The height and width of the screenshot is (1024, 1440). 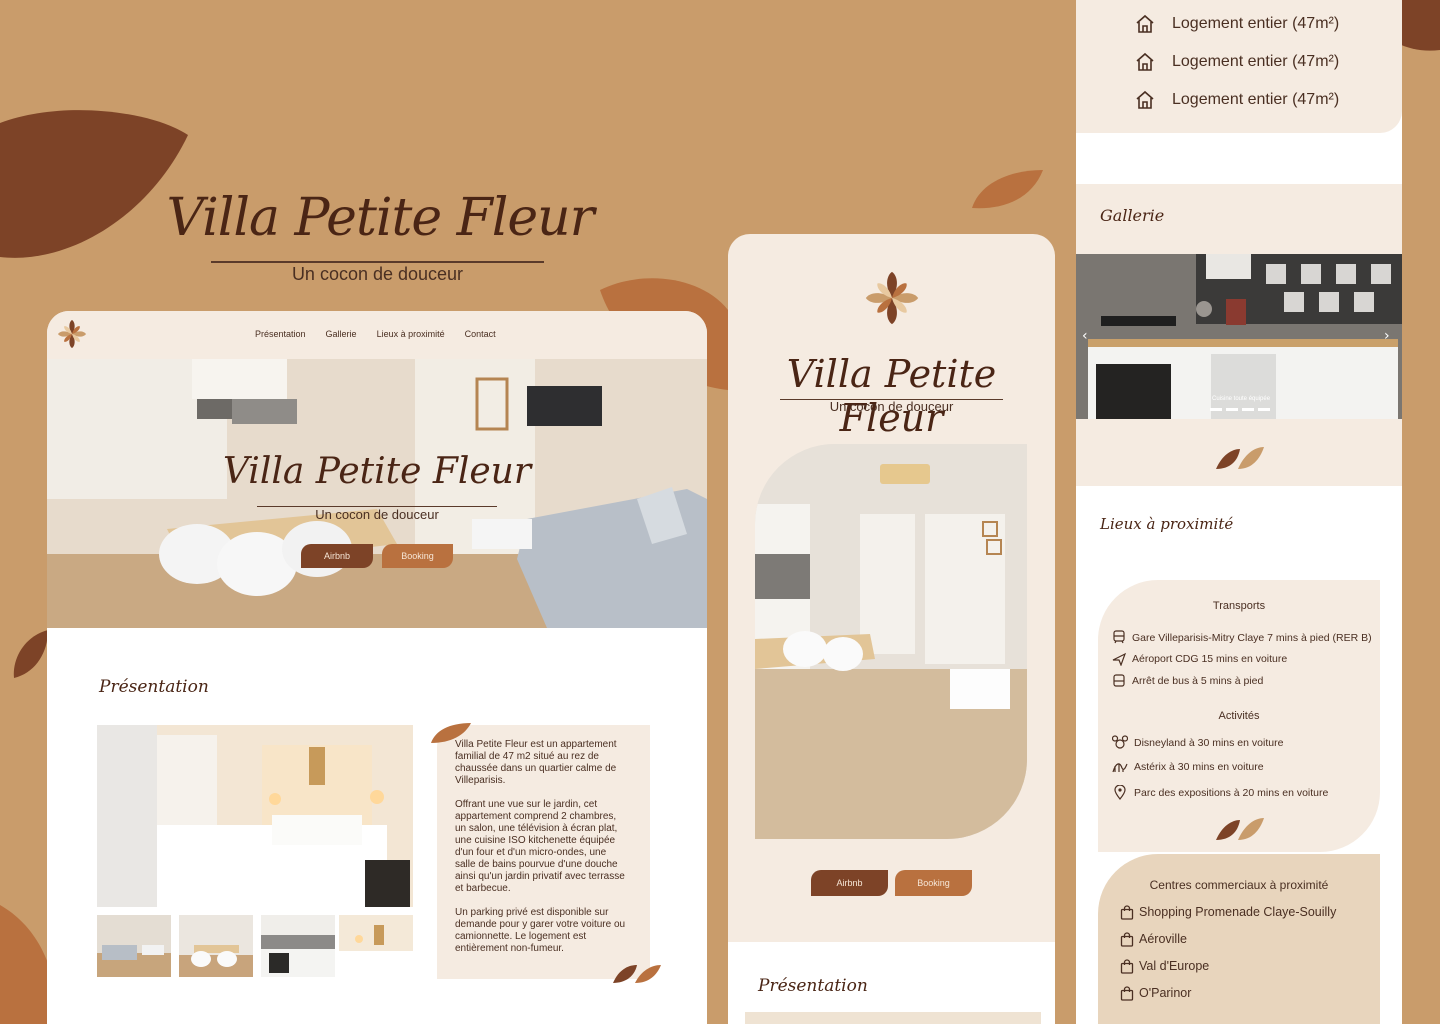 I want to click on lieux-title: Lieux à proximité, so click(x=1167, y=524).